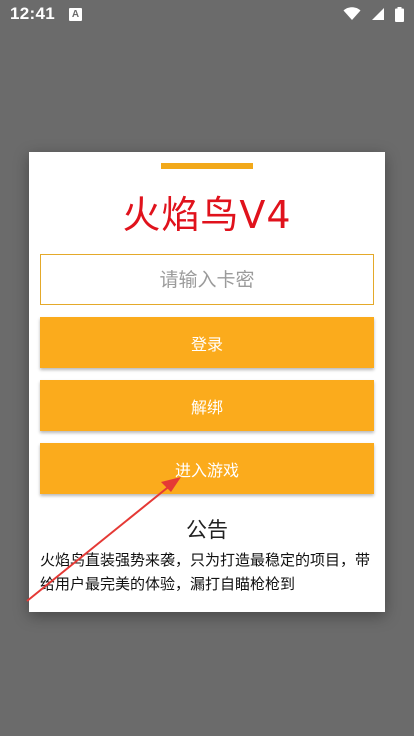  What do you see at coordinates (399, 14) in the screenshot?
I see `battery-icon` at bounding box center [399, 14].